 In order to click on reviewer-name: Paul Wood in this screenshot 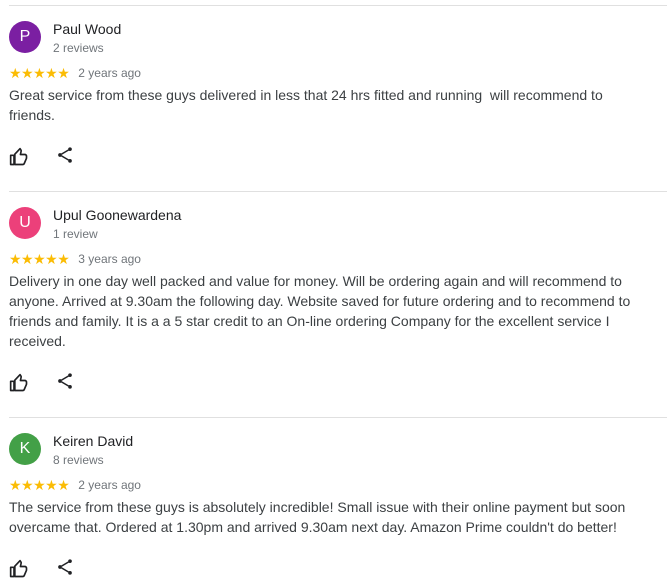, I will do `click(87, 29)`.